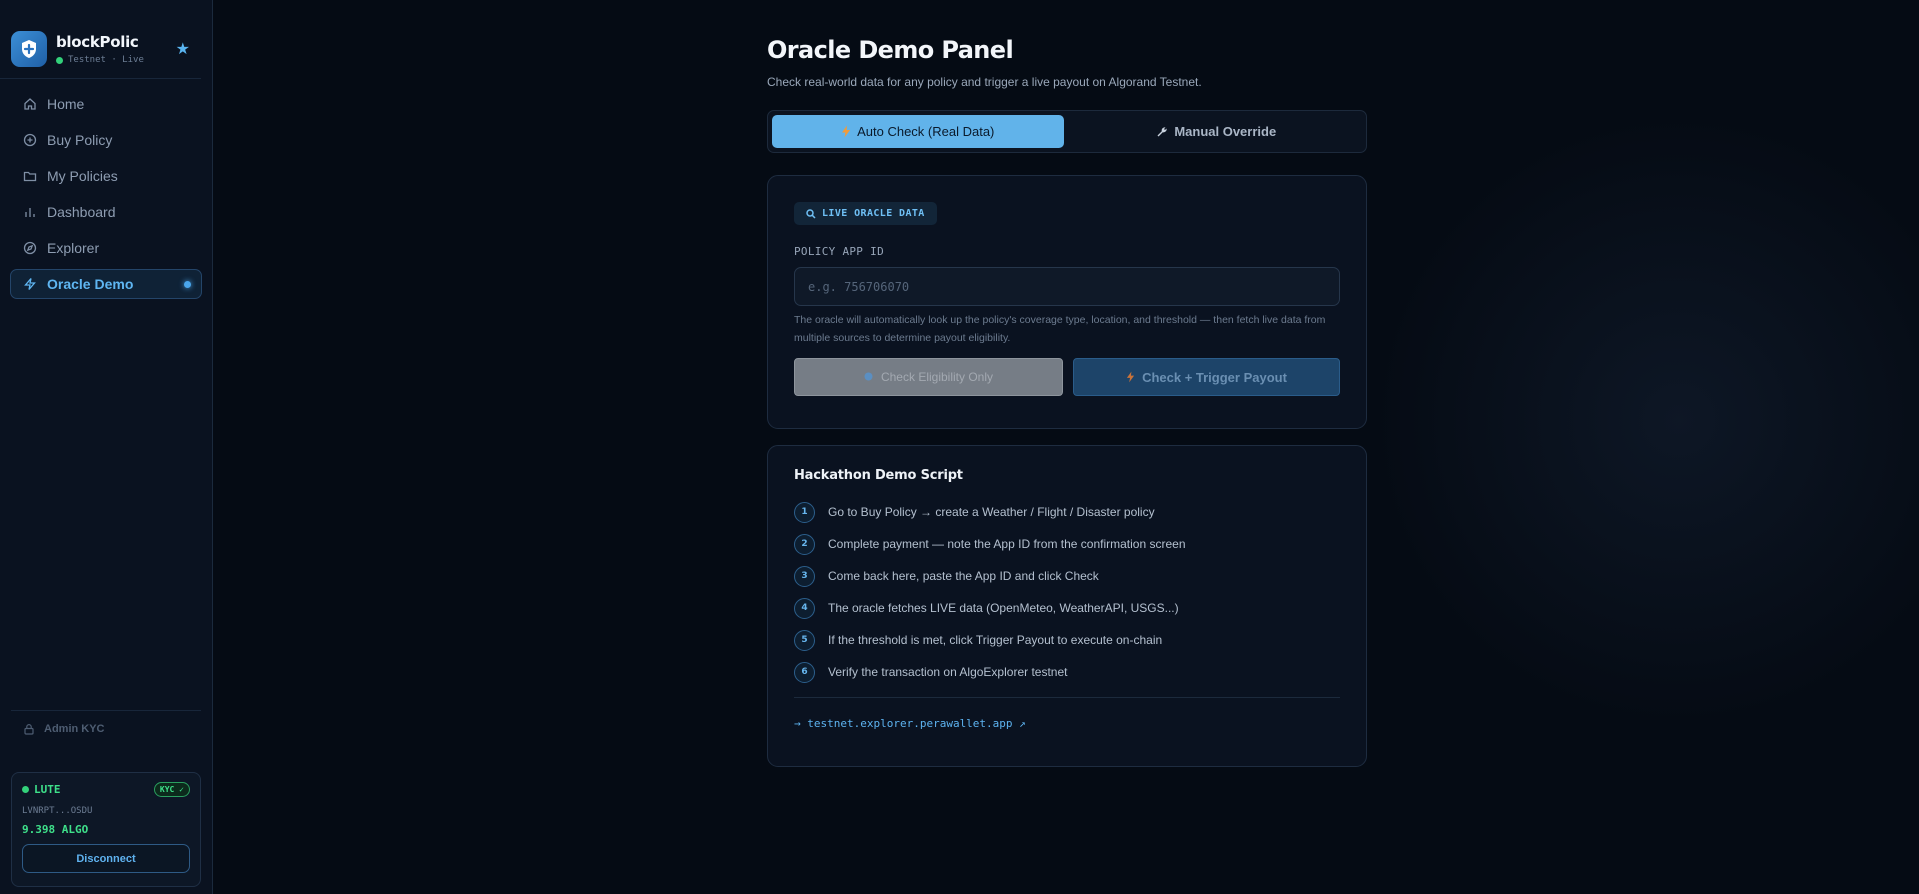 This screenshot has width=1919, height=894. What do you see at coordinates (804, 640) in the screenshot?
I see `step-number: 5` at bounding box center [804, 640].